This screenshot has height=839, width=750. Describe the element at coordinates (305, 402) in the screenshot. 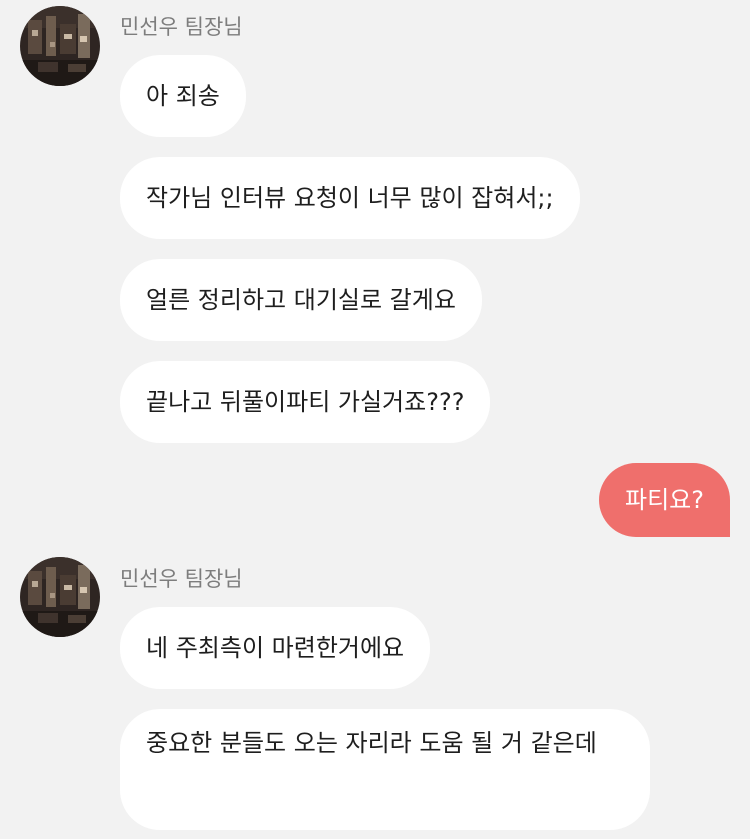

I see `message-bubble: 끝나고 뒤풀이파티 가실거죠???` at that location.